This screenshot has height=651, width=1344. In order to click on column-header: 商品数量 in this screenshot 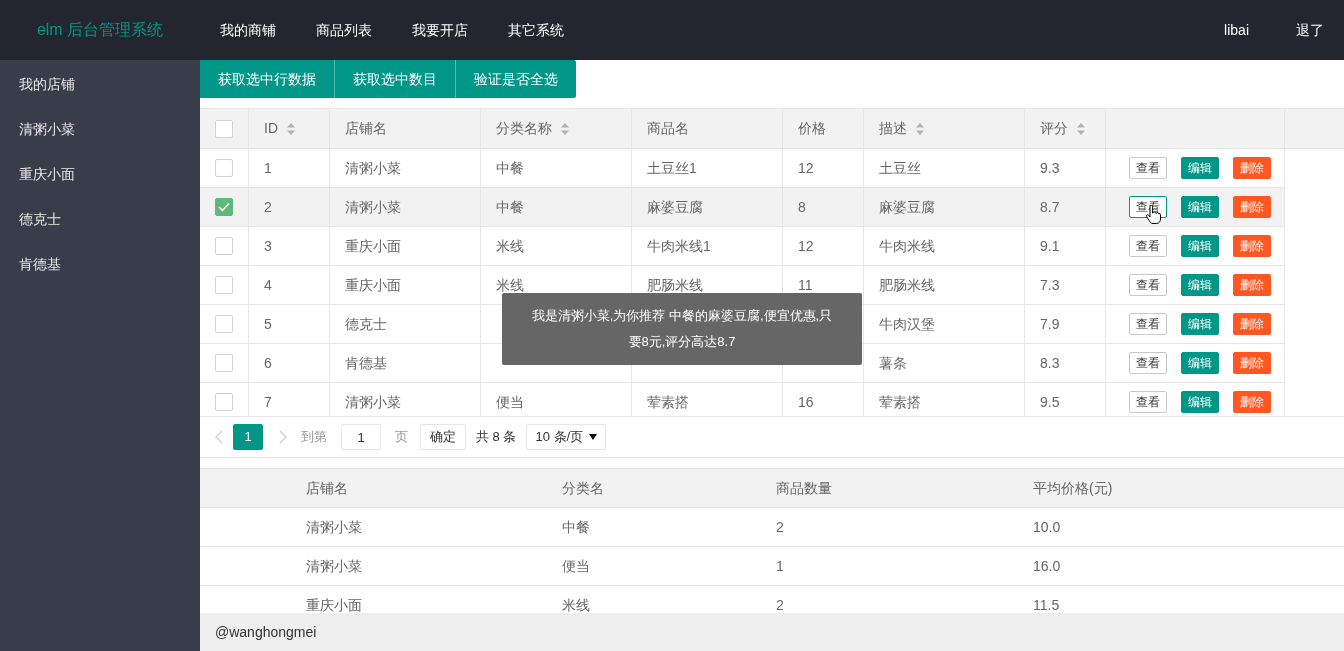, I will do `click(804, 487)`.